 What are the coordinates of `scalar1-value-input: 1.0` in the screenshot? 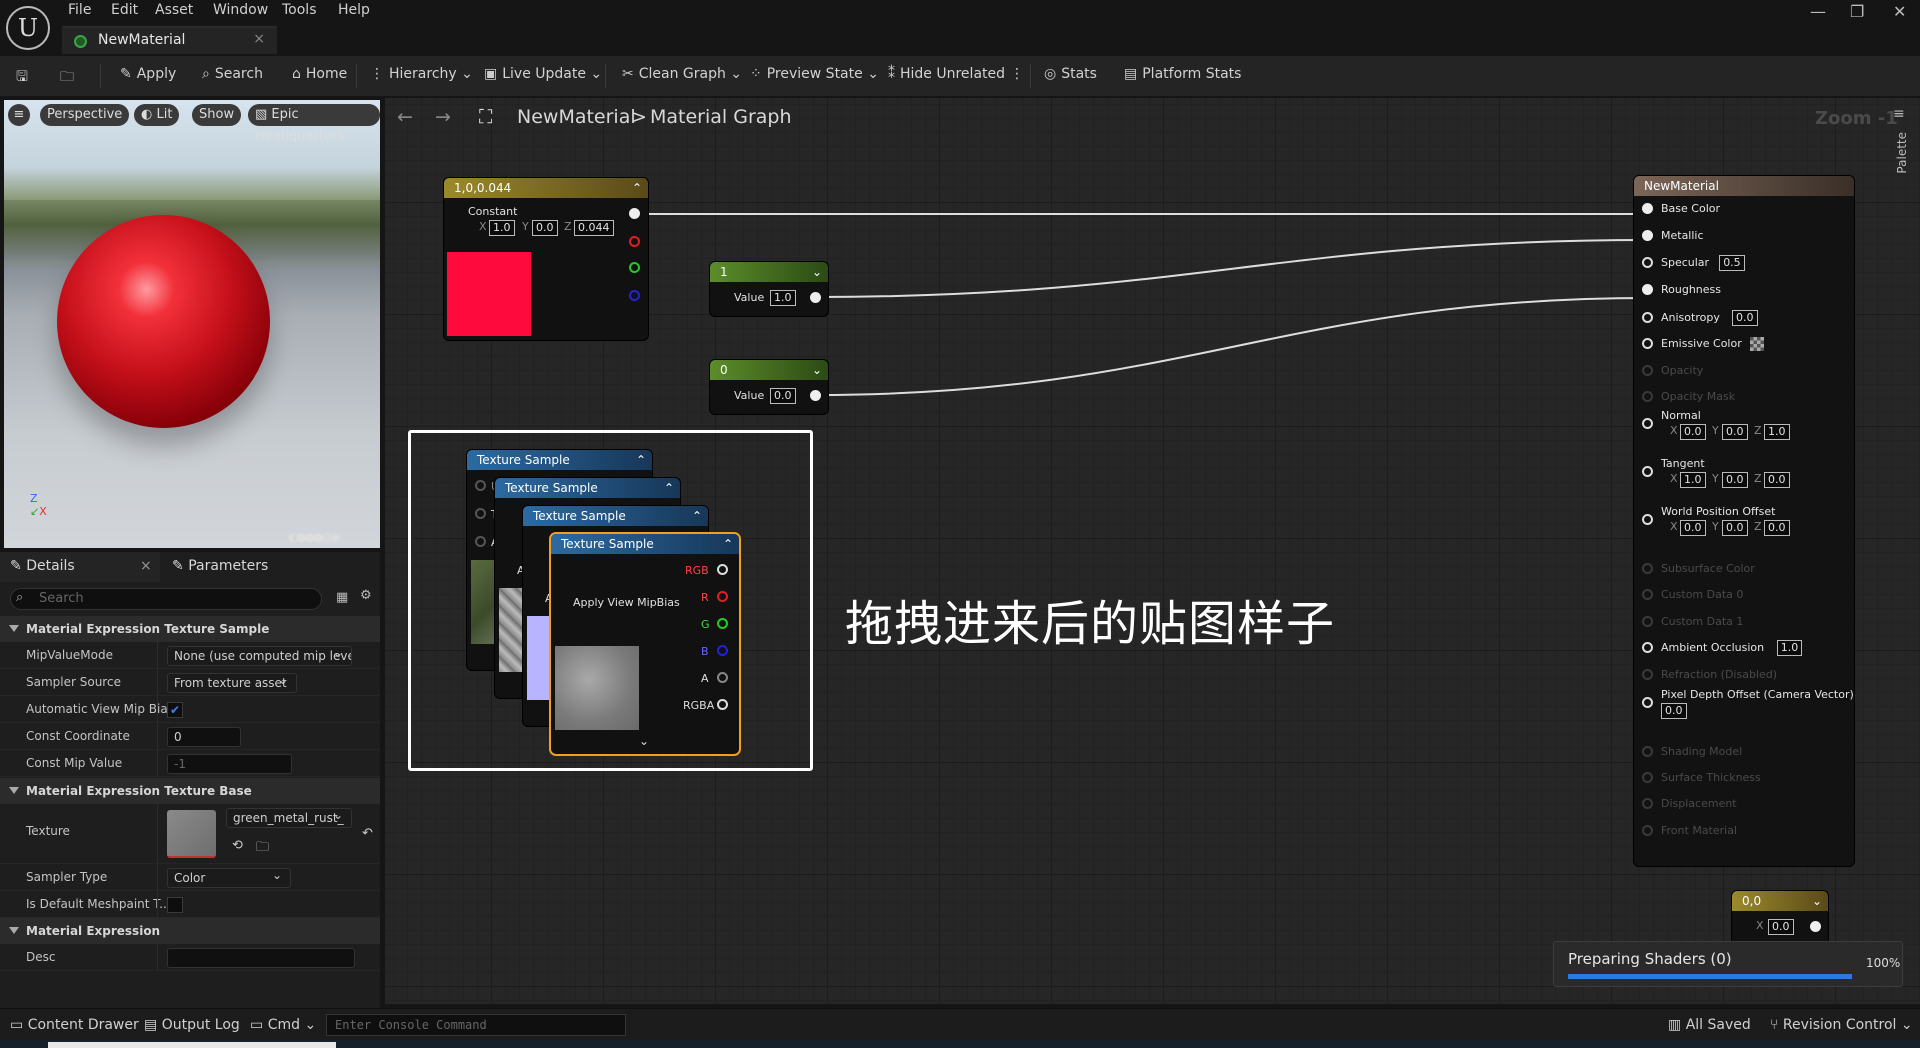 It's located at (783, 298).